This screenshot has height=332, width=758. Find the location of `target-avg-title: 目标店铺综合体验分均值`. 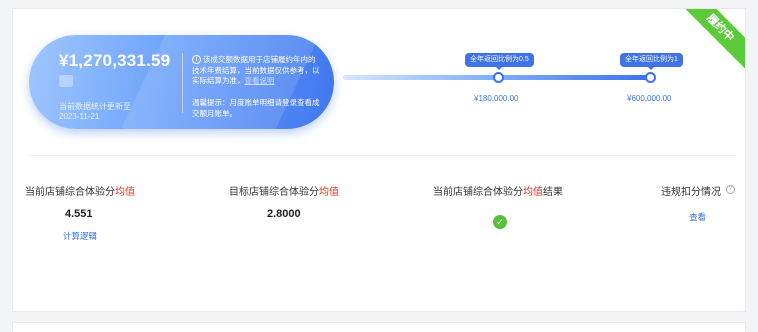

target-avg-title: 目标店铺综合体验分均值 is located at coordinates (284, 190).